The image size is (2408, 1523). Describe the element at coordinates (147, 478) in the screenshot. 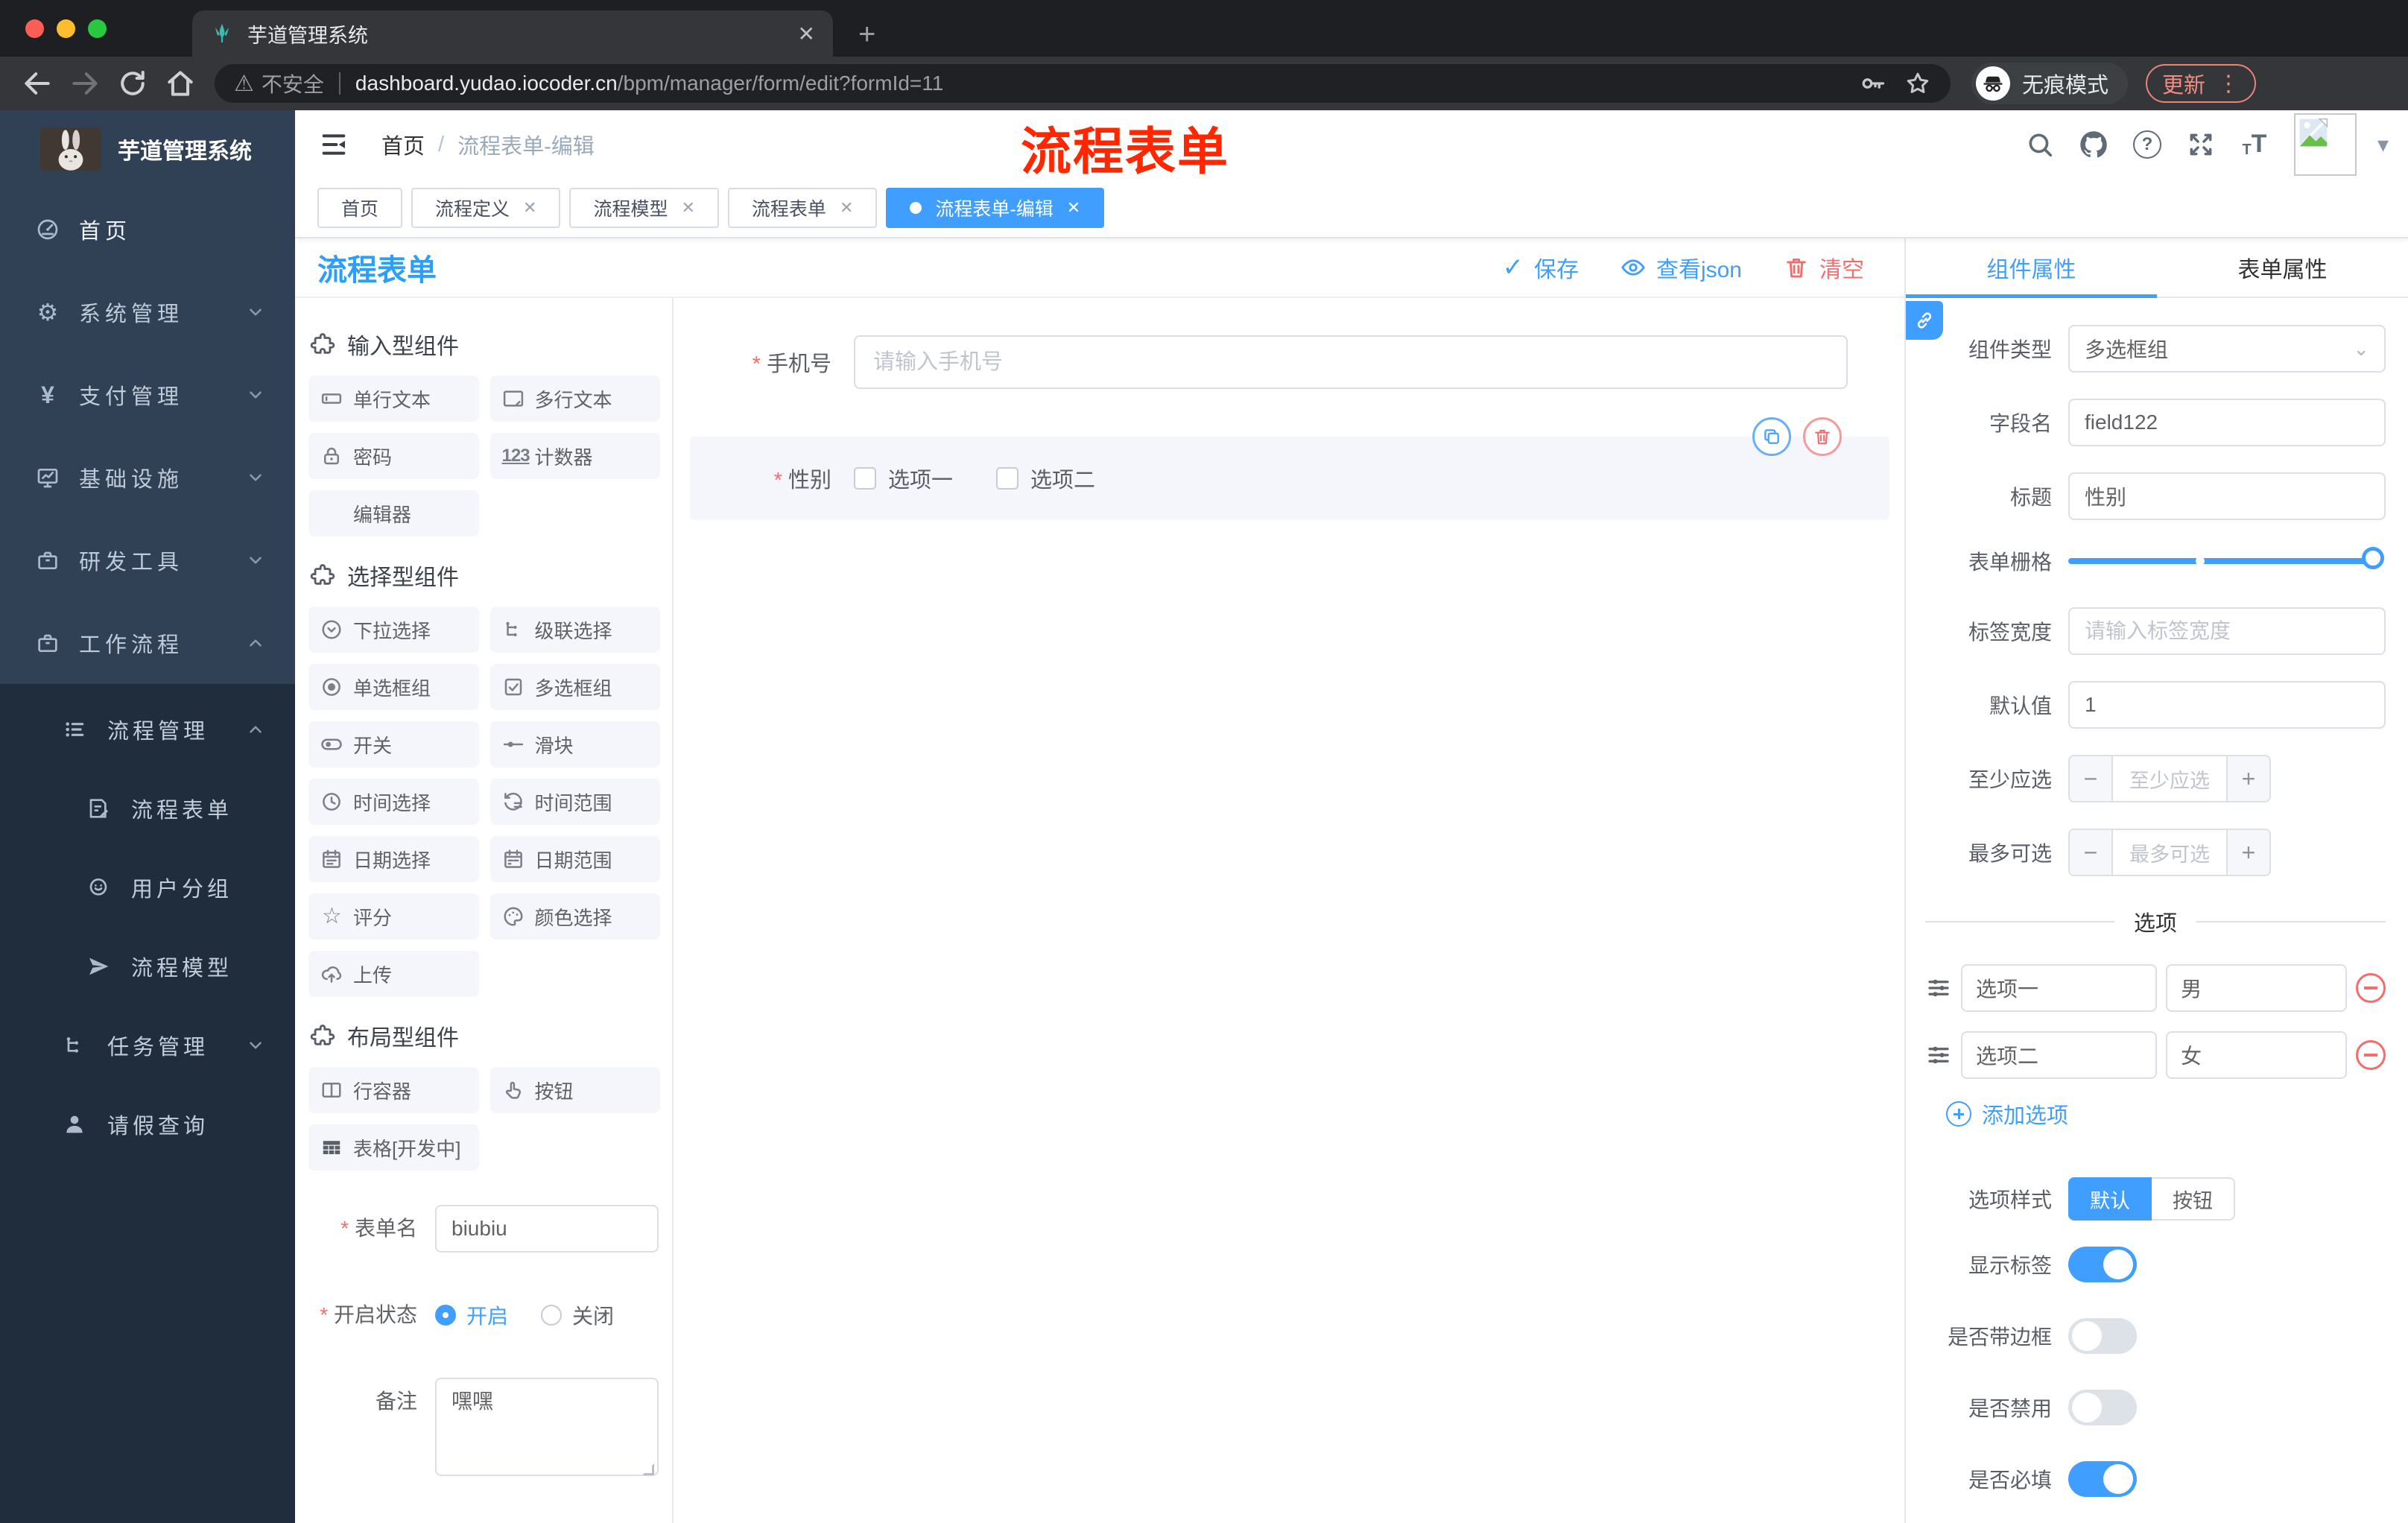

I see `sidebar-item-infra: 基础设施` at that location.